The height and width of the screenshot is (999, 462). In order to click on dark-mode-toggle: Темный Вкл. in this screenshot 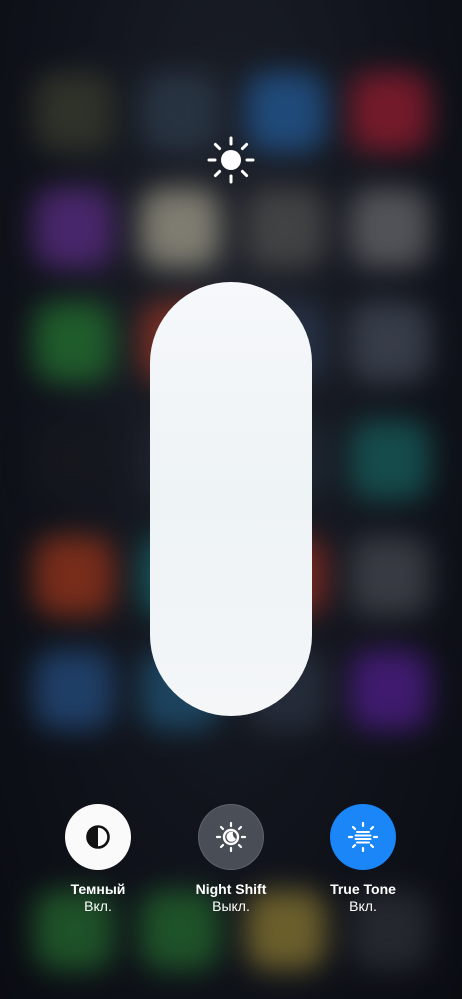, I will do `click(98, 859)`.